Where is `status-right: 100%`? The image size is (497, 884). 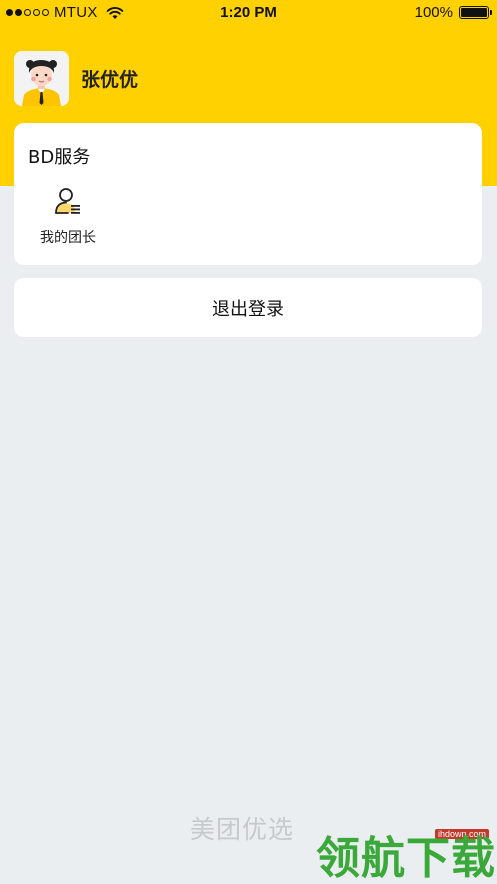 status-right: 100% is located at coordinates (453, 12).